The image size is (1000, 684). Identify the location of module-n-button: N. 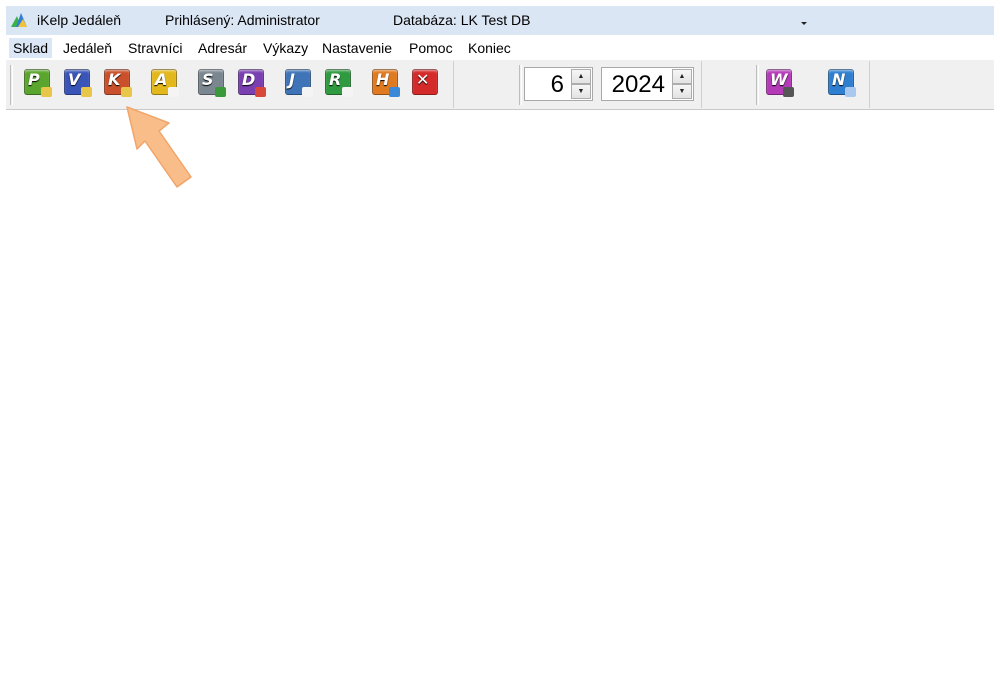
(841, 82).